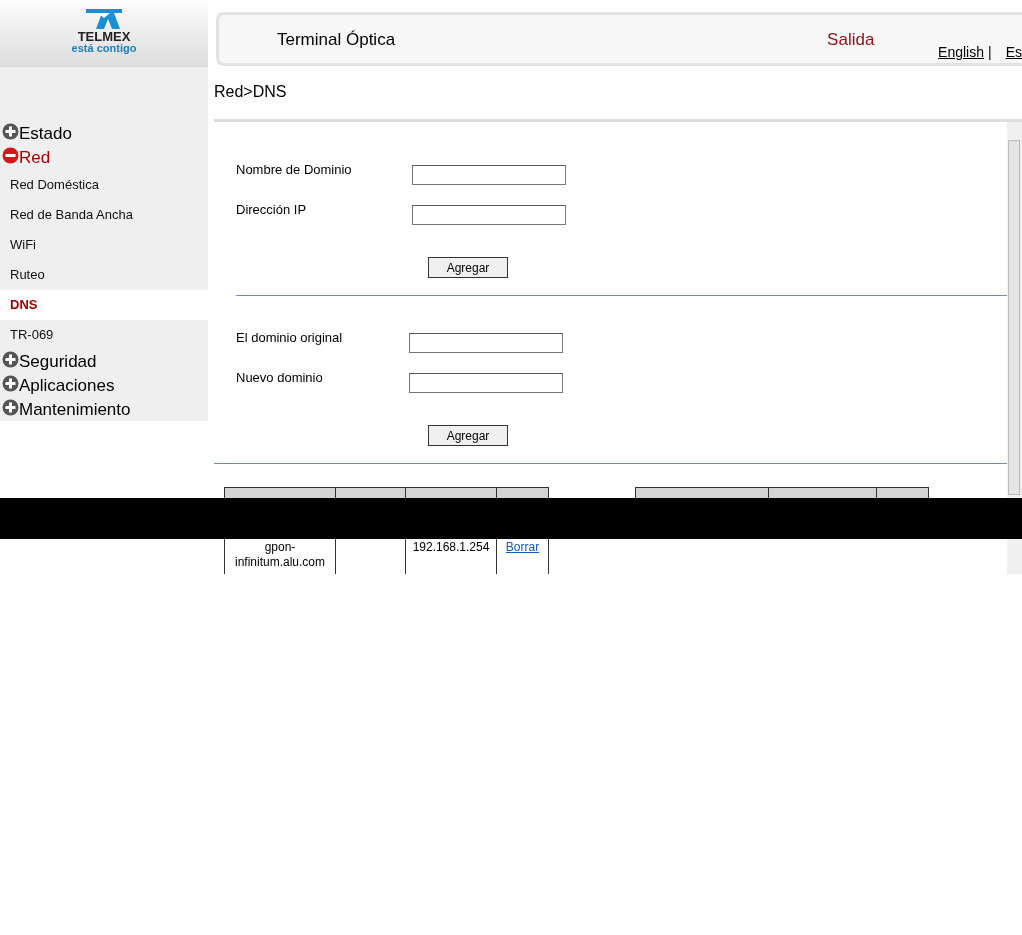 Image resolution: width=1022 pixels, height=935 pixels. Describe the element at coordinates (104, 48) in the screenshot. I see `logo-tagline: está contigo` at that location.